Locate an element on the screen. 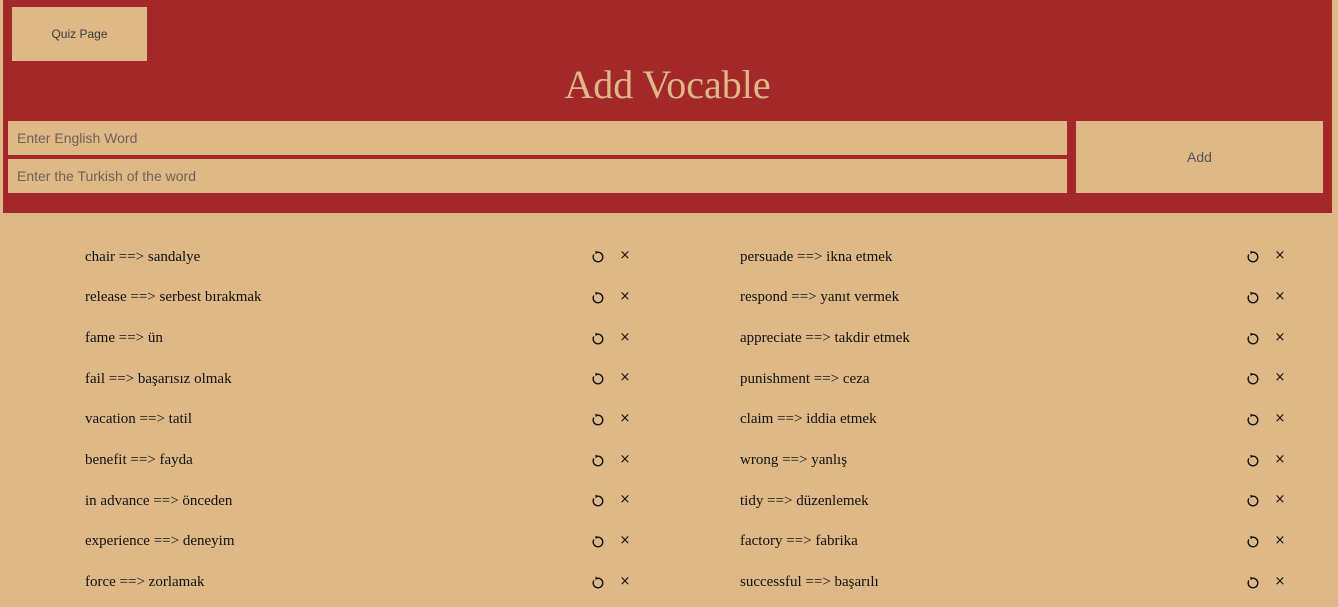  vocab-item: benefit ==> fayda × is located at coordinates (365, 460).